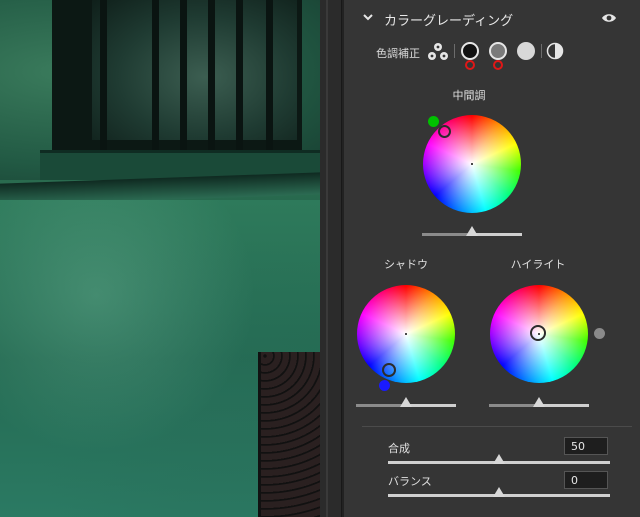 The width and height of the screenshot is (640, 517). What do you see at coordinates (368, 17) in the screenshot?
I see `chevron-down-icon` at bounding box center [368, 17].